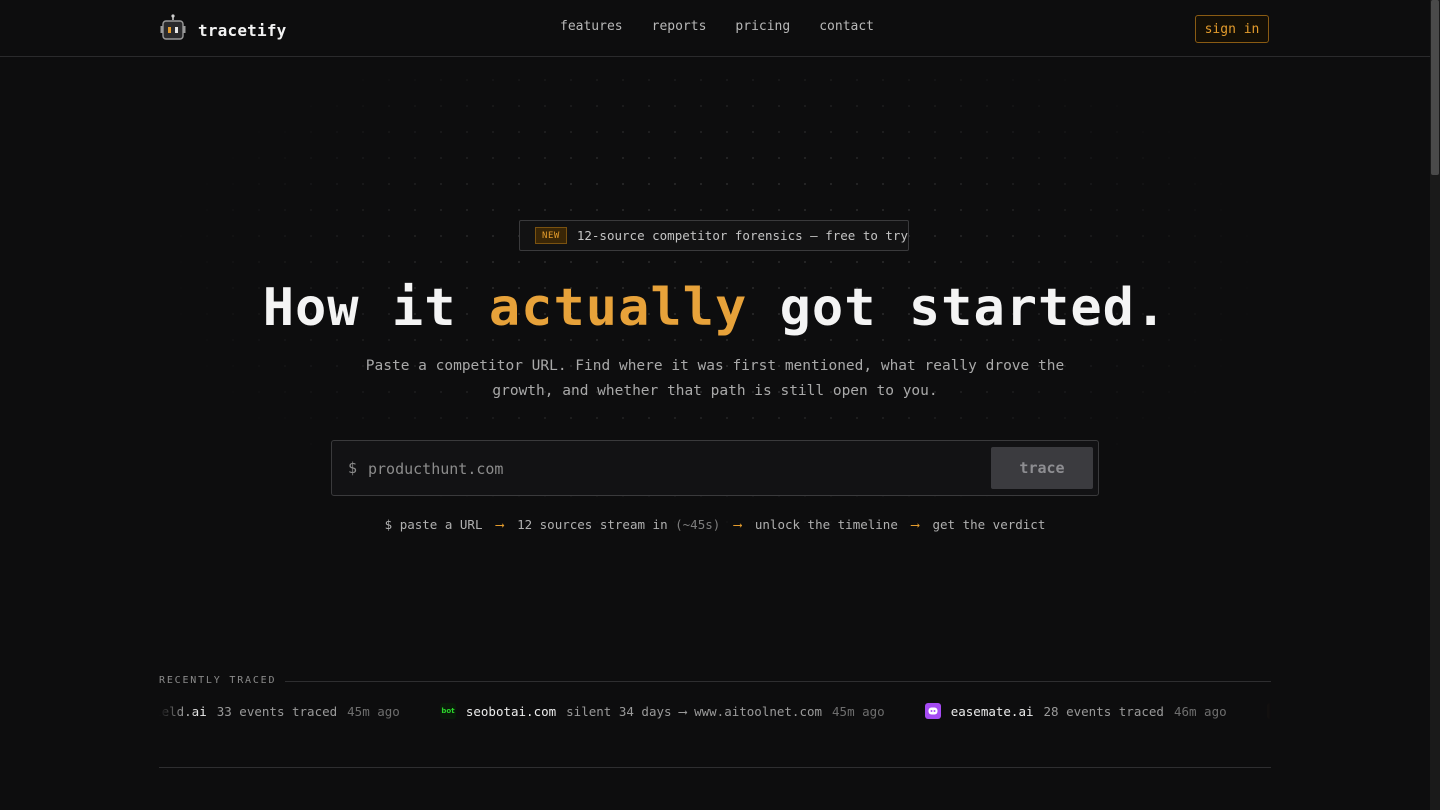  What do you see at coordinates (989, 524) in the screenshot?
I see `step-get-verdict: get the verdict` at bounding box center [989, 524].